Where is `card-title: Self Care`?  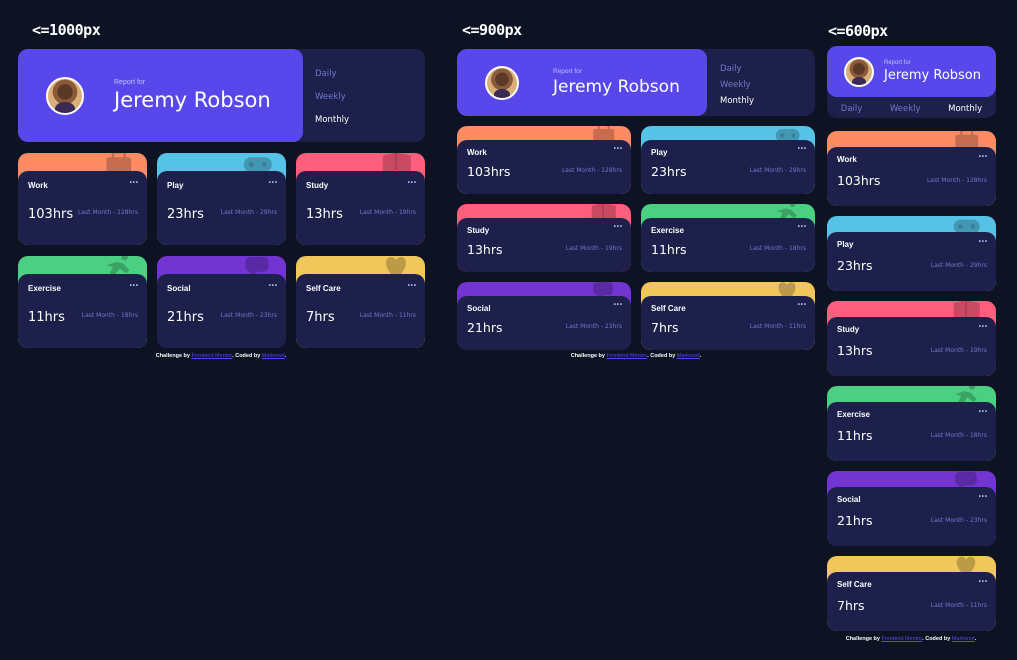
card-title: Self Care is located at coordinates (323, 288).